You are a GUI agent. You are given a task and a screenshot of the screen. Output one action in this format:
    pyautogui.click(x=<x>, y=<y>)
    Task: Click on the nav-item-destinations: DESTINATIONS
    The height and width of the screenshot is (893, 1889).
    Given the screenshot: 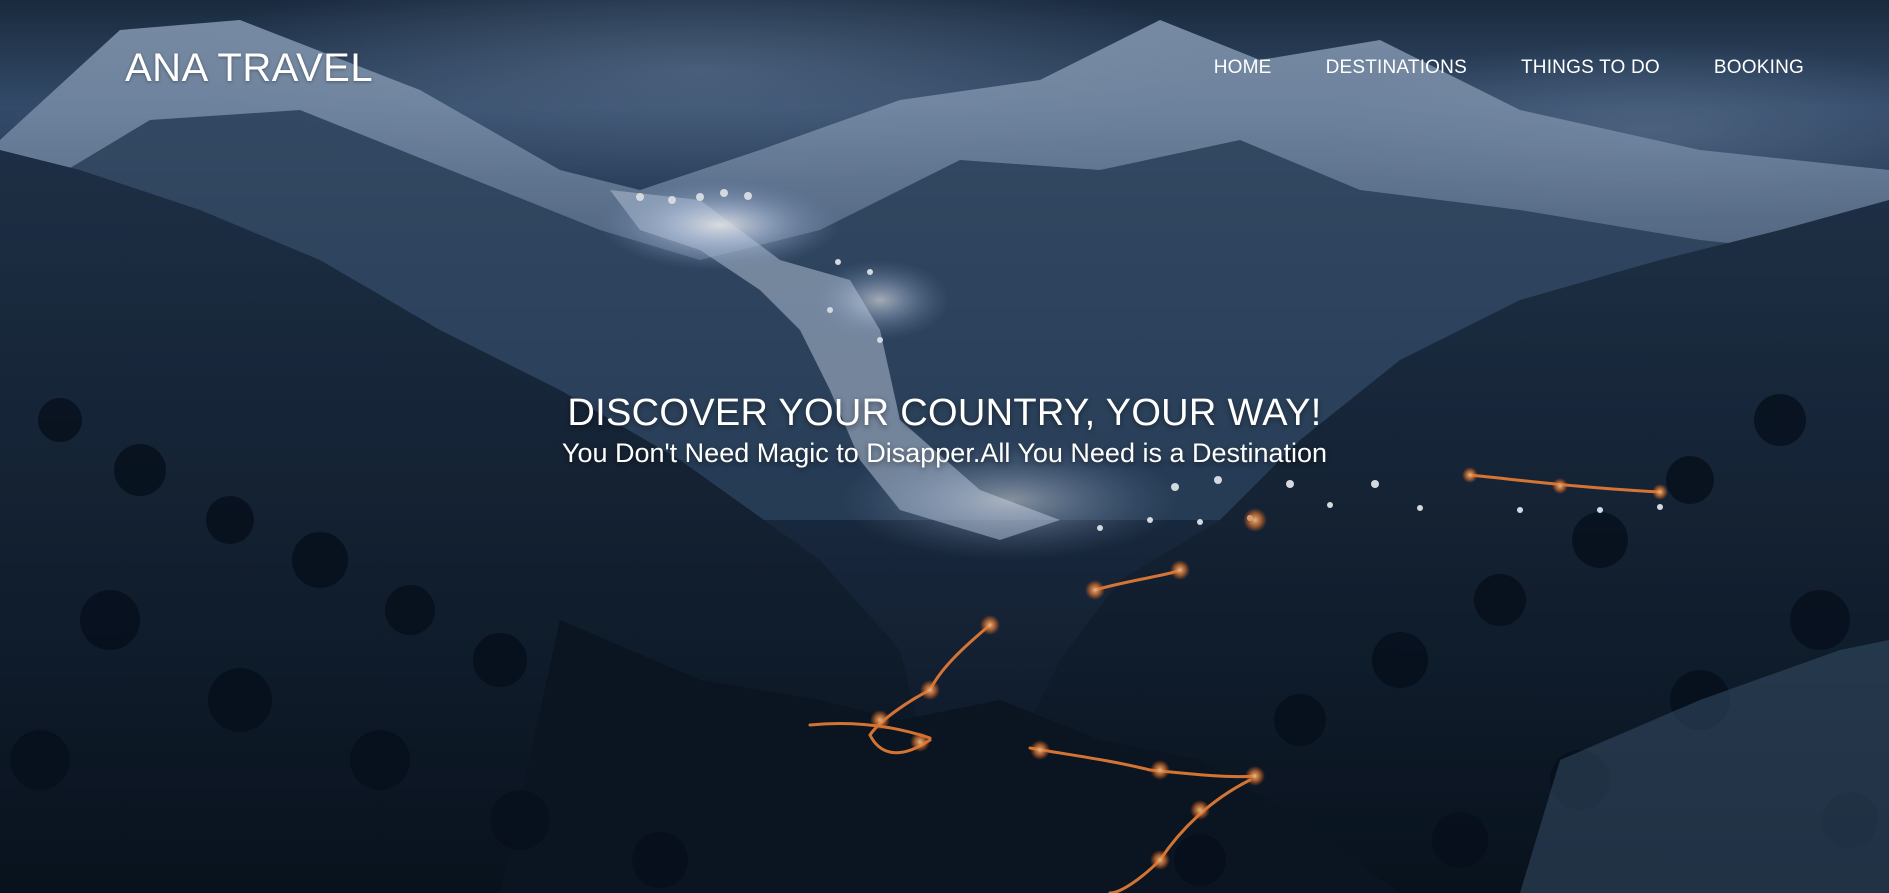 What is the action you would take?
    pyautogui.click(x=1396, y=68)
    